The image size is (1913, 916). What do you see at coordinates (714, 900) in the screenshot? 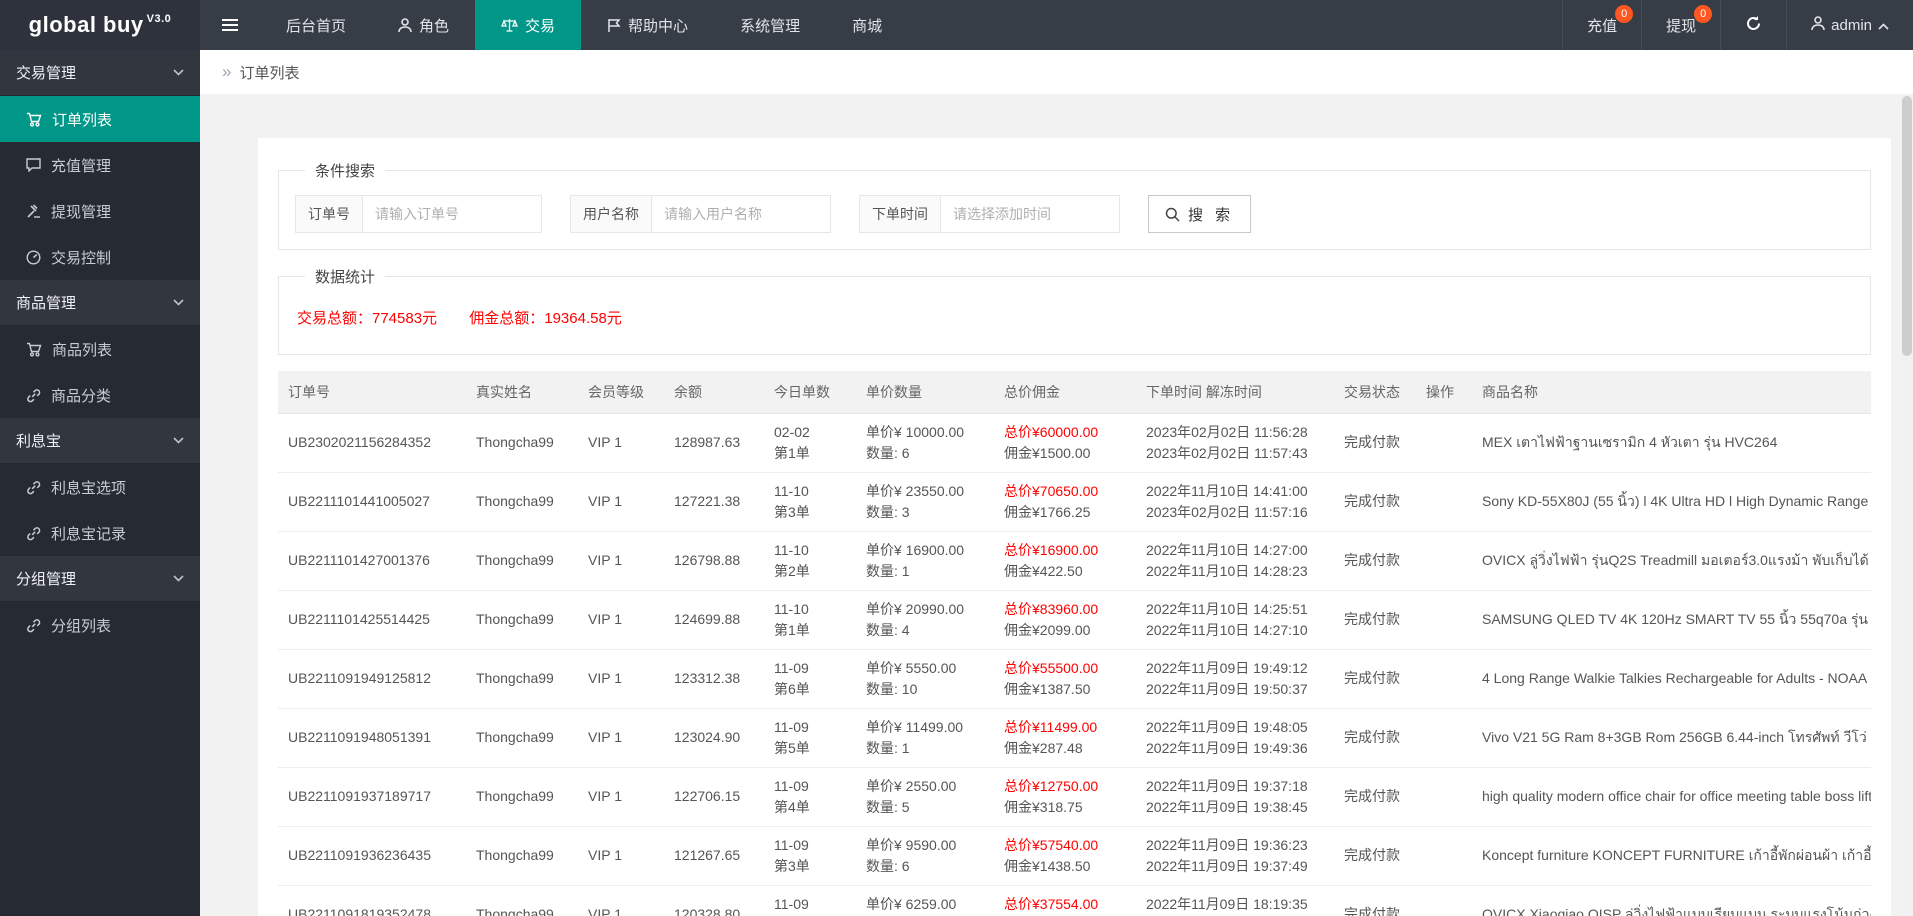
I see `balance: 120328.80` at bounding box center [714, 900].